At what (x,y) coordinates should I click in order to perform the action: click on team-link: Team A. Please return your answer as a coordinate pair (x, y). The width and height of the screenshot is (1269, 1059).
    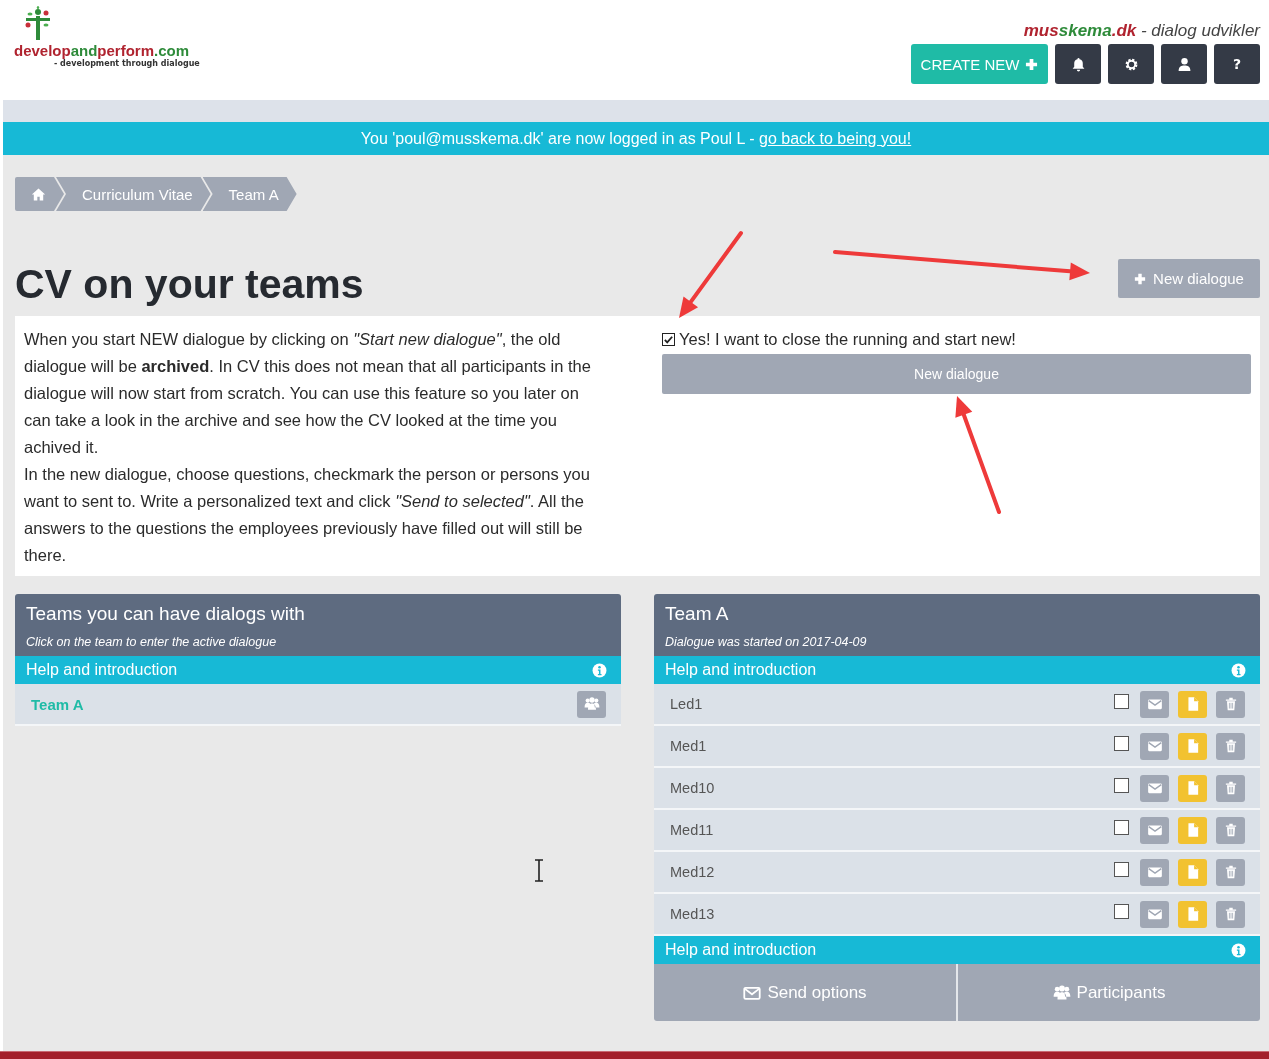
    Looking at the image, I should click on (57, 704).